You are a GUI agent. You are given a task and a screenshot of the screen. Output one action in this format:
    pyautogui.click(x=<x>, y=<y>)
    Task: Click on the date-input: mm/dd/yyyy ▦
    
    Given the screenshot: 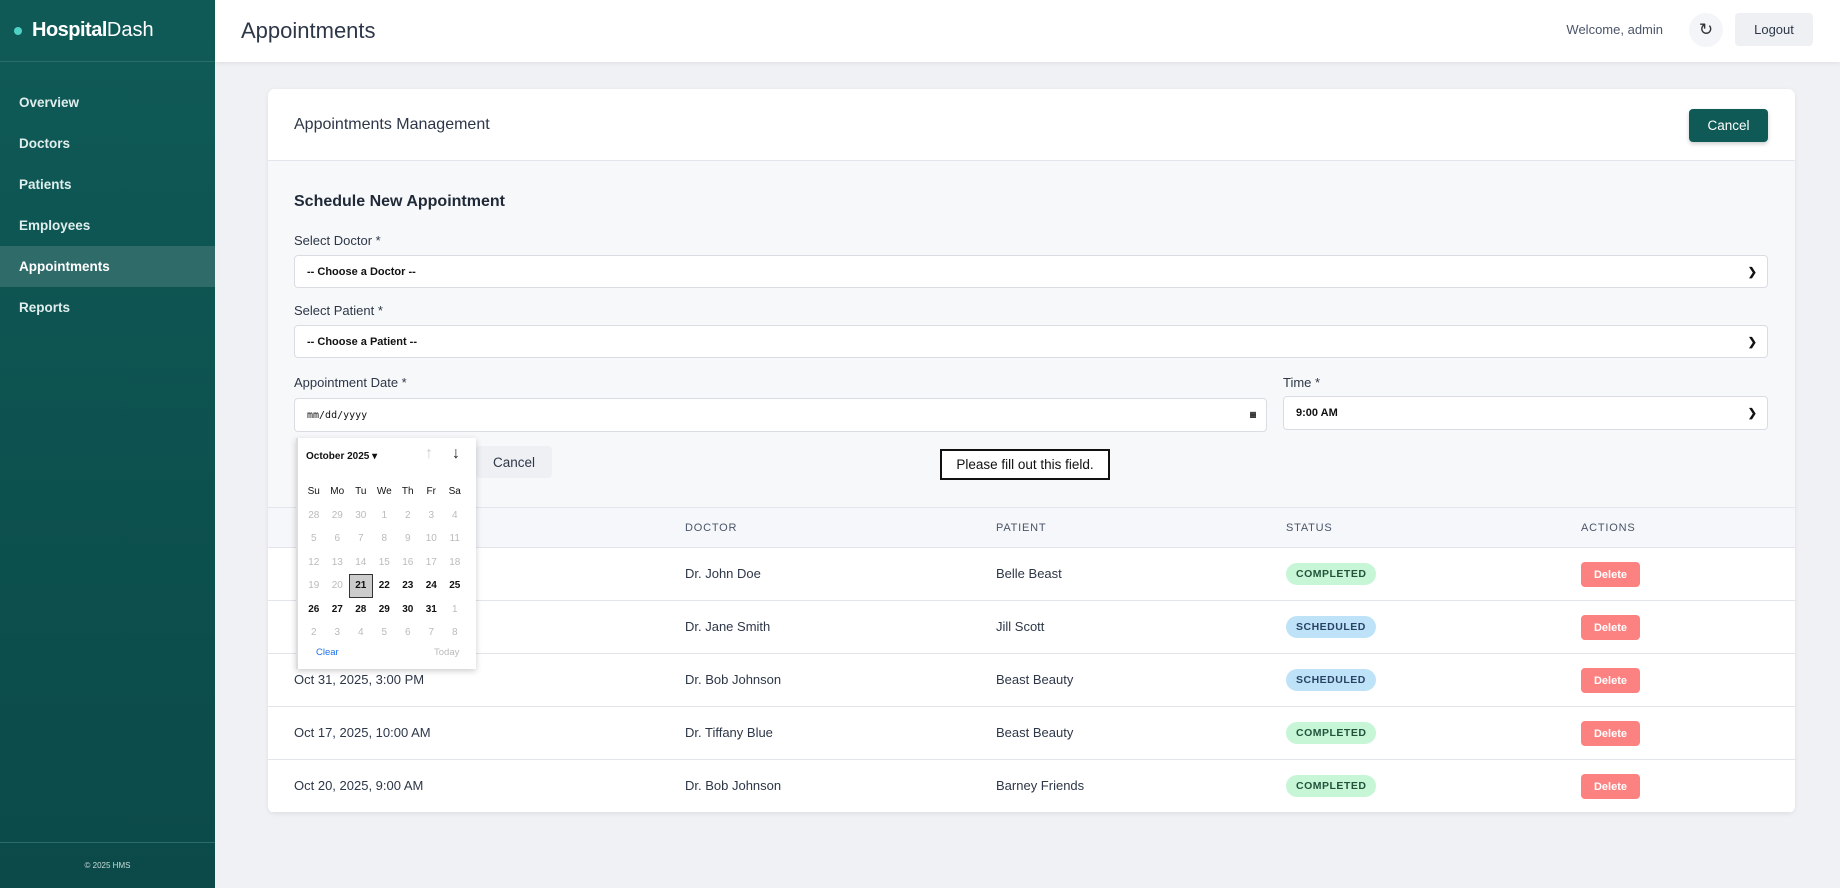 What is the action you would take?
    pyautogui.click(x=780, y=415)
    